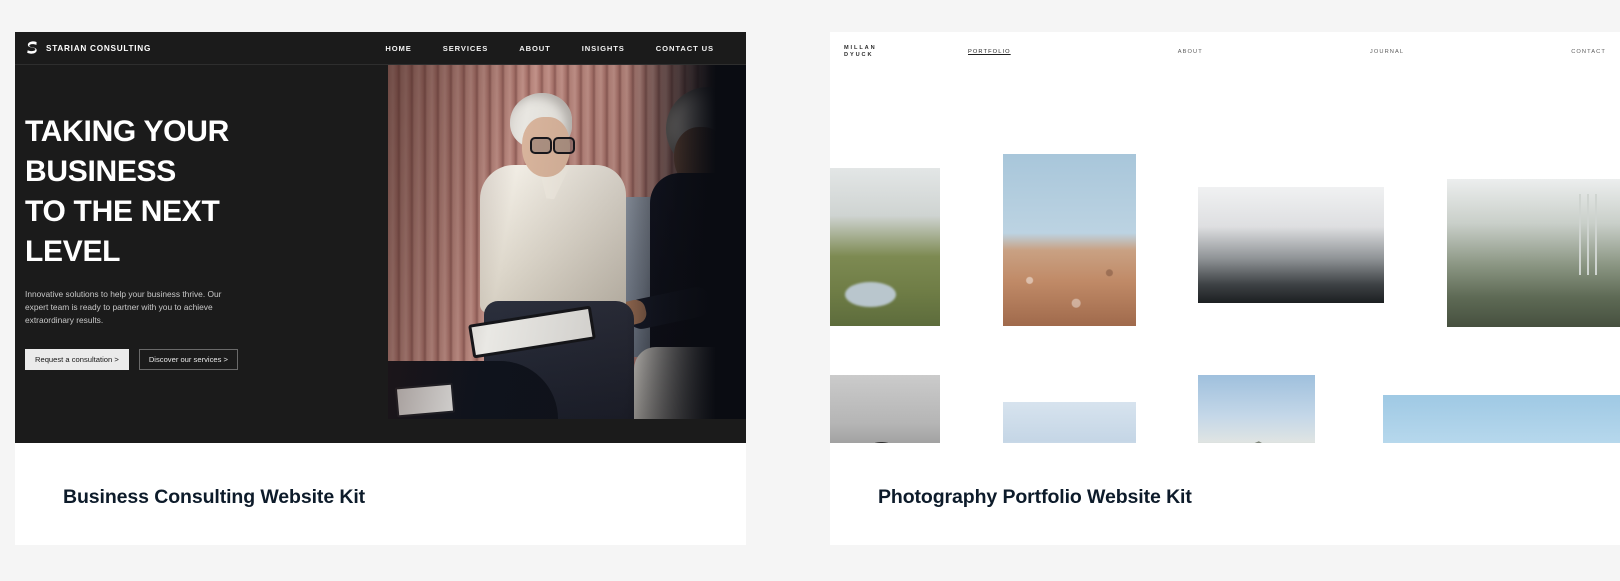 Image resolution: width=1620 pixels, height=581 pixels. I want to click on caption-area-photo: Photography Portfolio Website Kit, so click(1225, 494).